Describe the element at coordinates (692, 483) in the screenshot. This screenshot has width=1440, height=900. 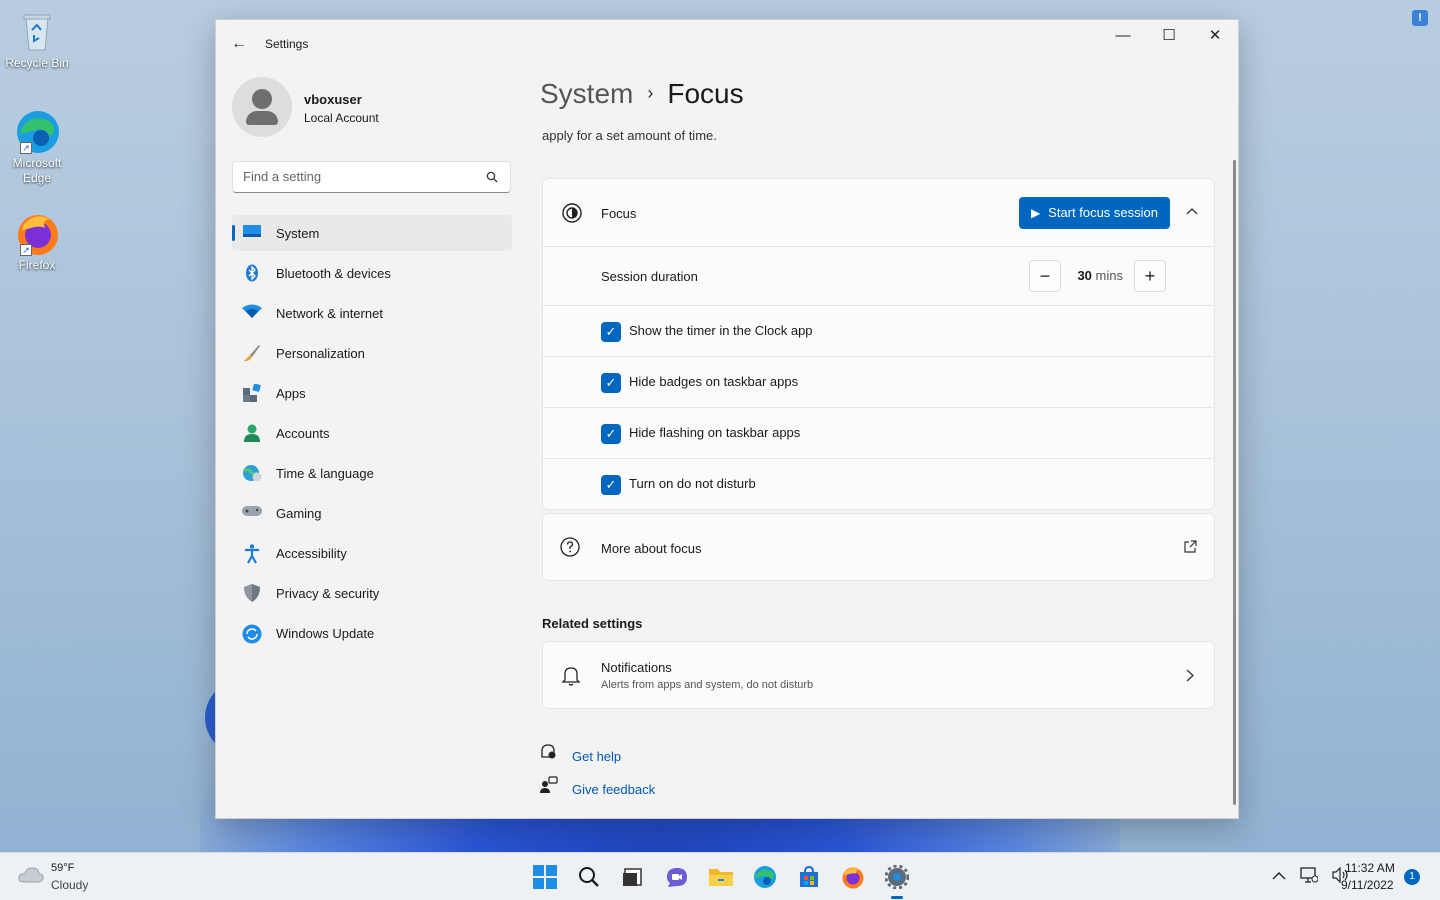
I see `option-label: Turn on do not disturb` at that location.